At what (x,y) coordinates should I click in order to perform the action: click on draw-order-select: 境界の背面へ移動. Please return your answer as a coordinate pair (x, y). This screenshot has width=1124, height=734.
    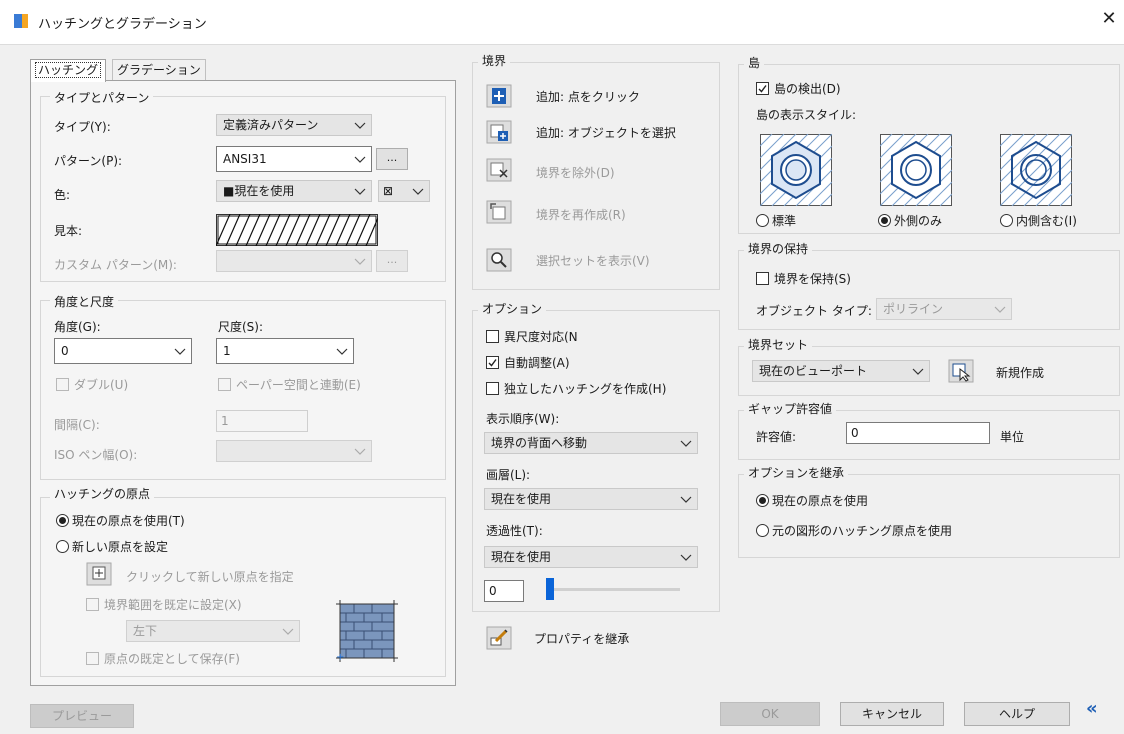
    Looking at the image, I should click on (591, 443).